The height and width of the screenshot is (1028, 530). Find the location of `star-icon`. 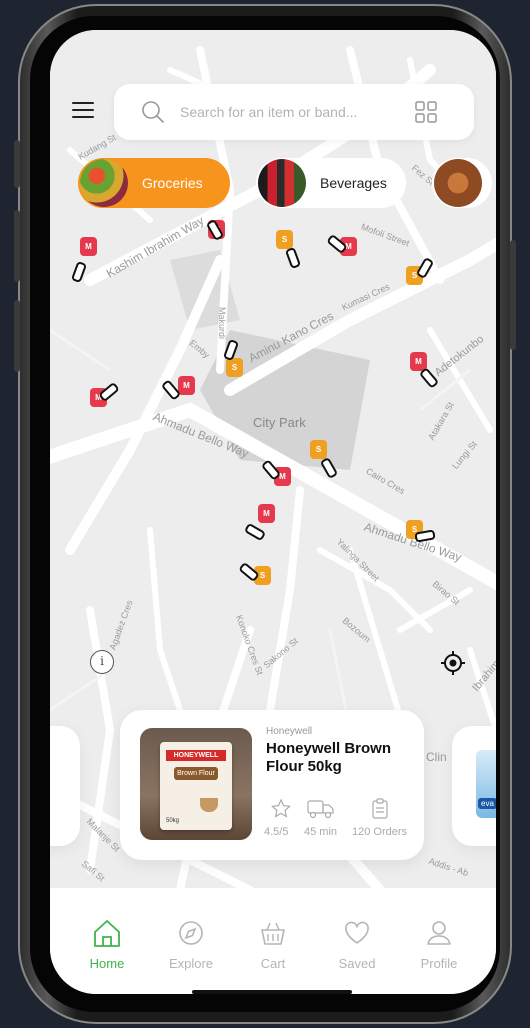

star-icon is located at coordinates (281, 808).